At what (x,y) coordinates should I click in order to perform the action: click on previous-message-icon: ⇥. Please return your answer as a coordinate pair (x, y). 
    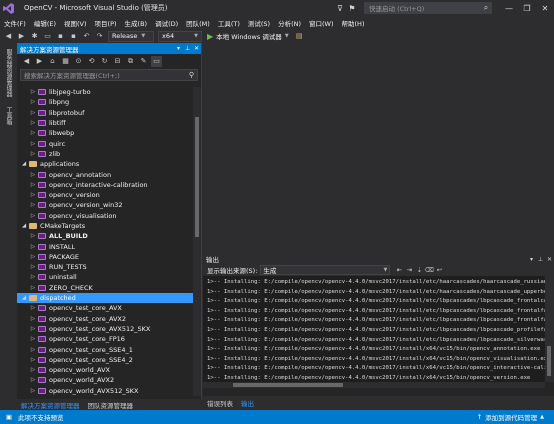
    Looking at the image, I should click on (409, 270).